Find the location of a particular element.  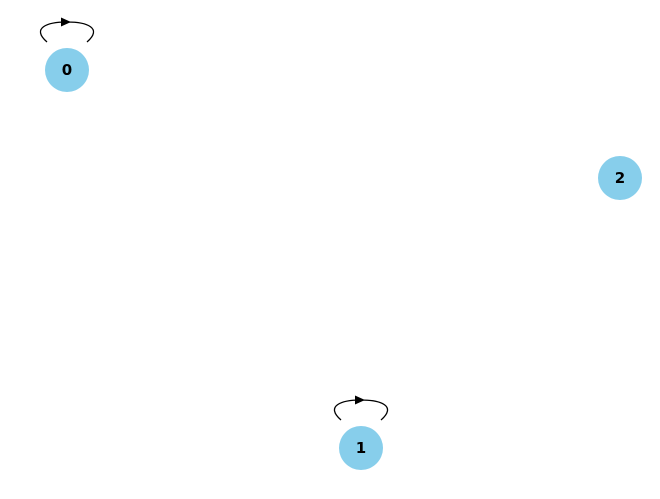

graph-node-0: 0 is located at coordinates (67, 70).